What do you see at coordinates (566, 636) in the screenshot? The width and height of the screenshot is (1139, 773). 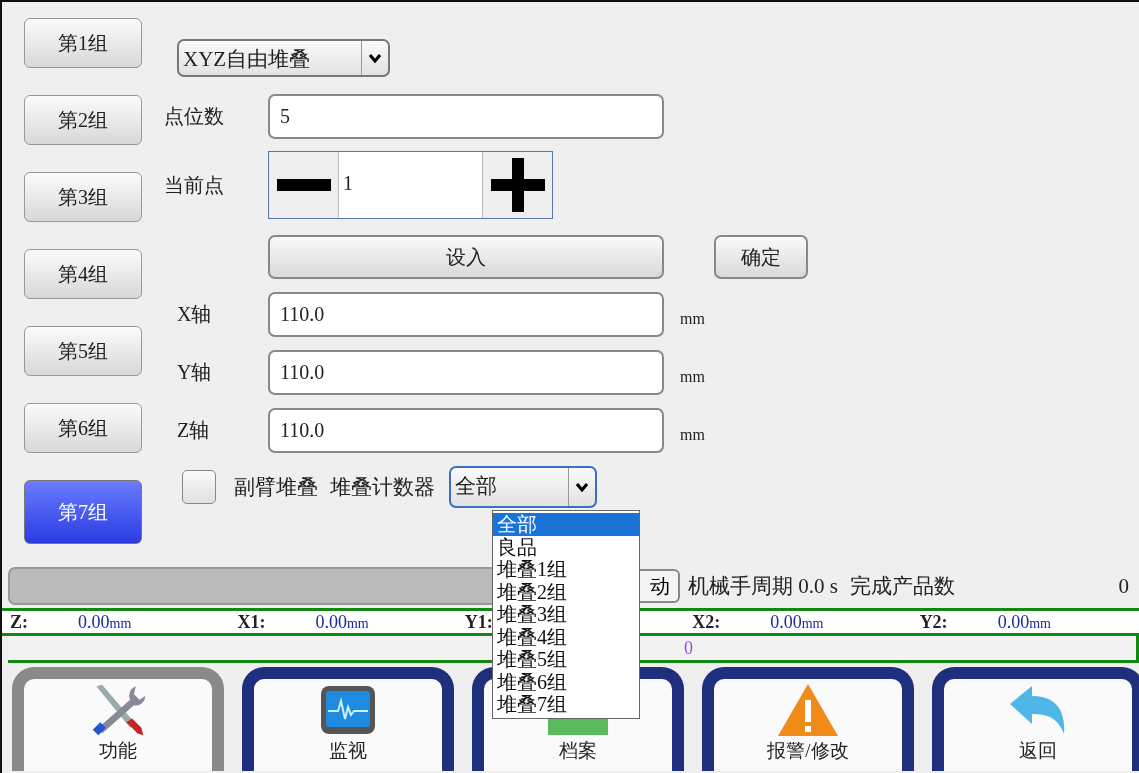 I see `dropdown-option: 堆叠4组` at bounding box center [566, 636].